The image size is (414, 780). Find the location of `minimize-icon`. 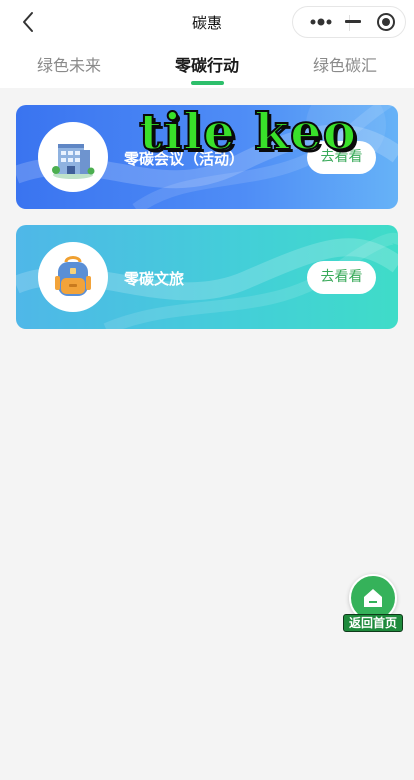

minimize-icon is located at coordinates (353, 21).